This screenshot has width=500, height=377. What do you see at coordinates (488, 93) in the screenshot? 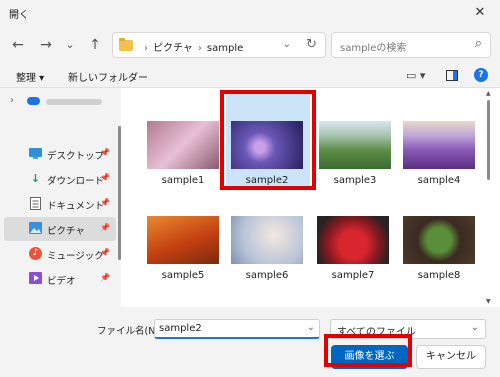
I see `scroll-up-icon: ▲` at bounding box center [488, 93].